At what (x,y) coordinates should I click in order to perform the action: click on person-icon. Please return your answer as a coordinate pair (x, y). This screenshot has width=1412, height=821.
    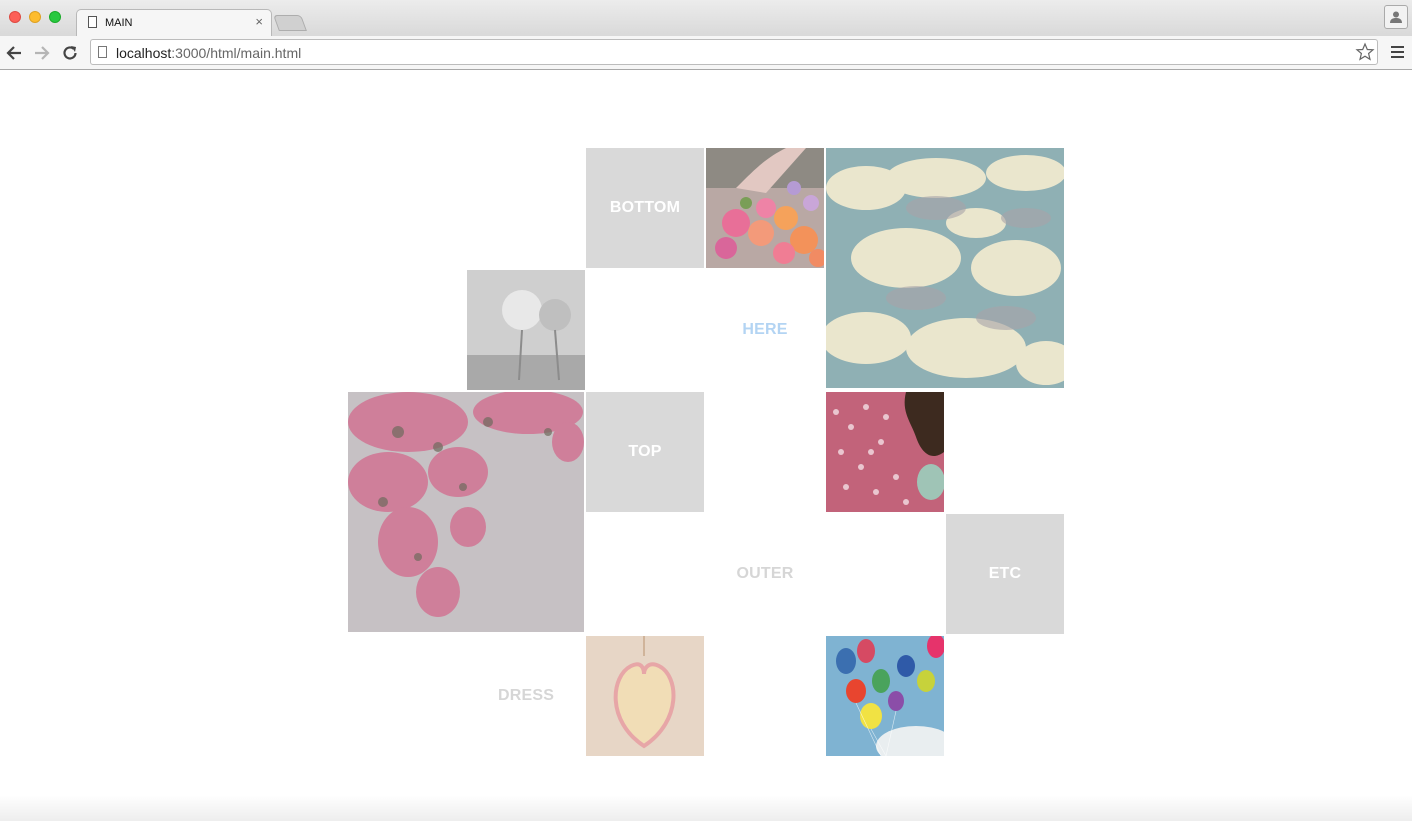
    Looking at the image, I should click on (1396, 17).